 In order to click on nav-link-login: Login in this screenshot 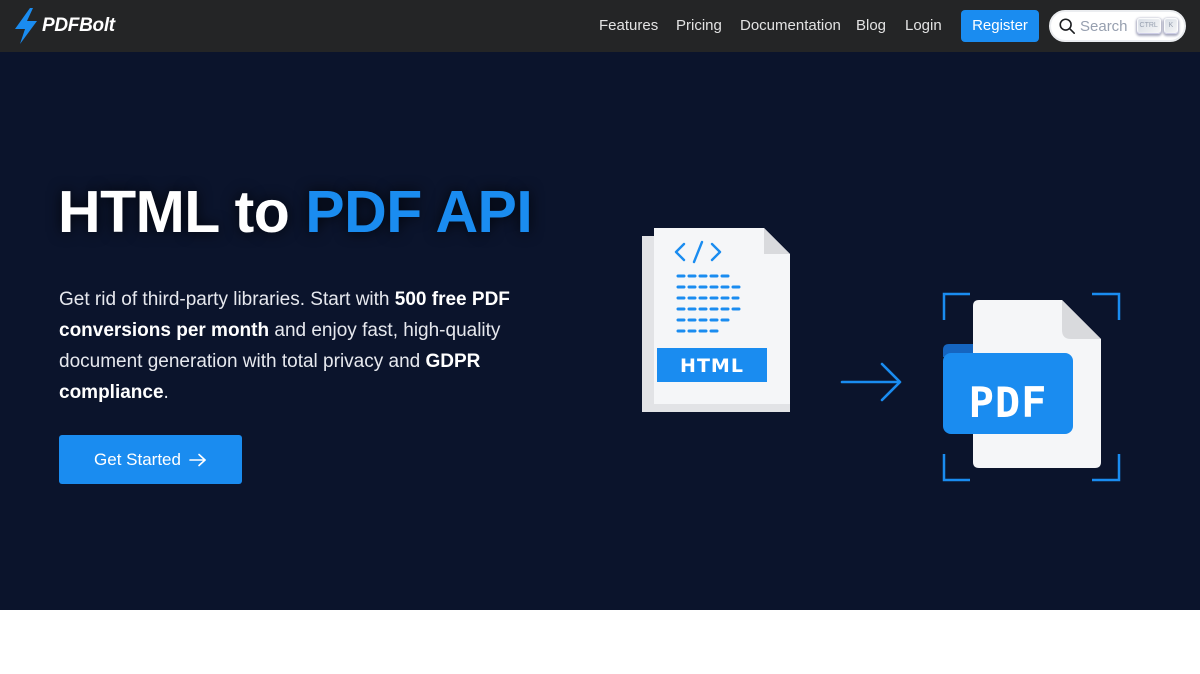, I will do `click(923, 26)`.